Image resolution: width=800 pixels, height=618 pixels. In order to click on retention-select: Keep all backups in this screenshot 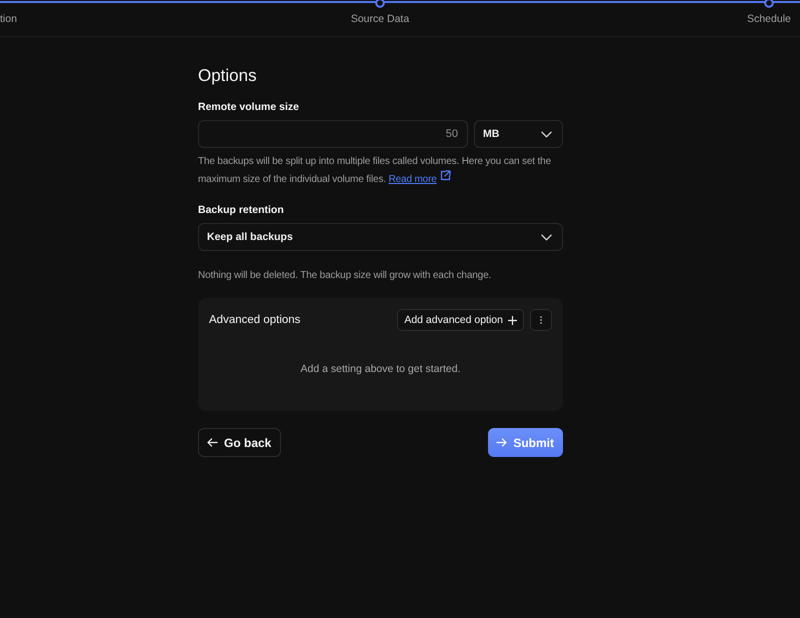, I will do `click(380, 237)`.